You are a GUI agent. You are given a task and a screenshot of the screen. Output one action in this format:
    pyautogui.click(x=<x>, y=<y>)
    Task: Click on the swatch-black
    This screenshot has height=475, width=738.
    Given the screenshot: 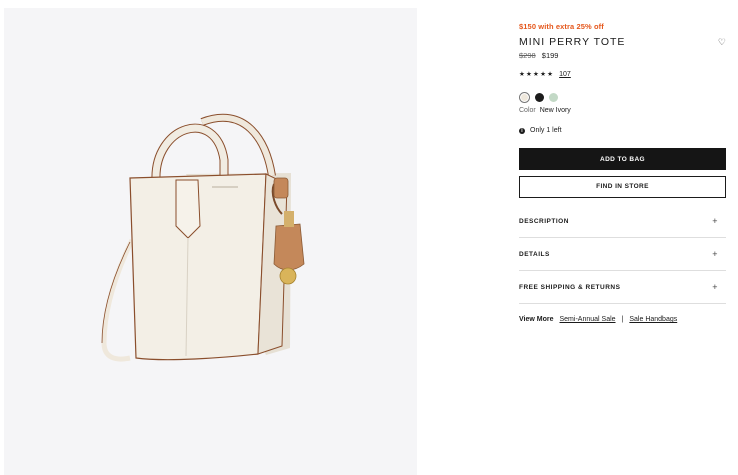 What is the action you would take?
    pyautogui.click(x=539, y=97)
    